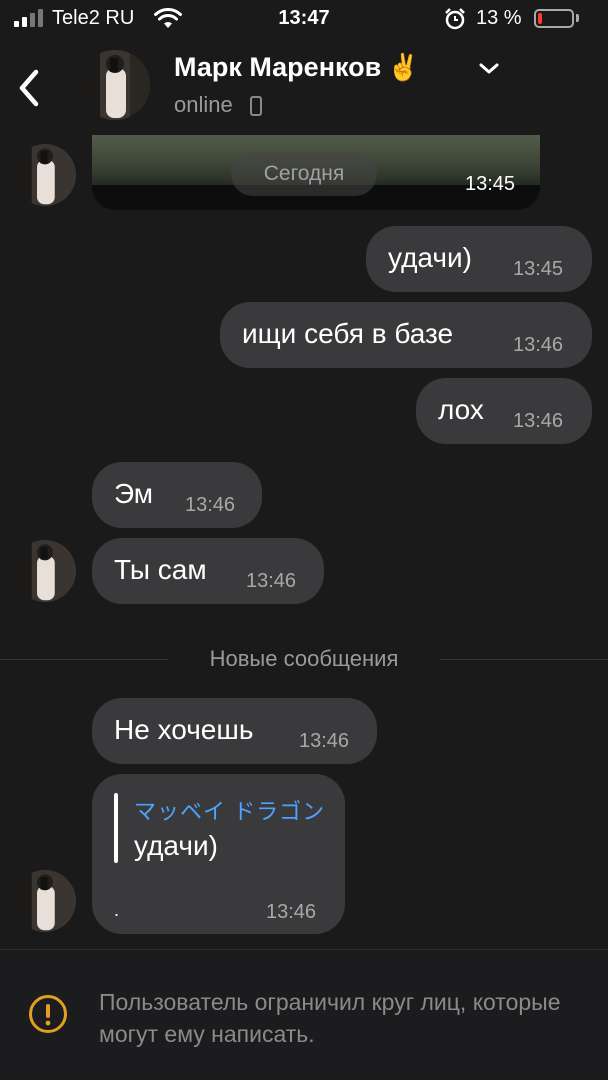 Image resolution: width=608 pixels, height=1080 pixels. Describe the element at coordinates (203, 104) in the screenshot. I see `presence-status: online` at that location.